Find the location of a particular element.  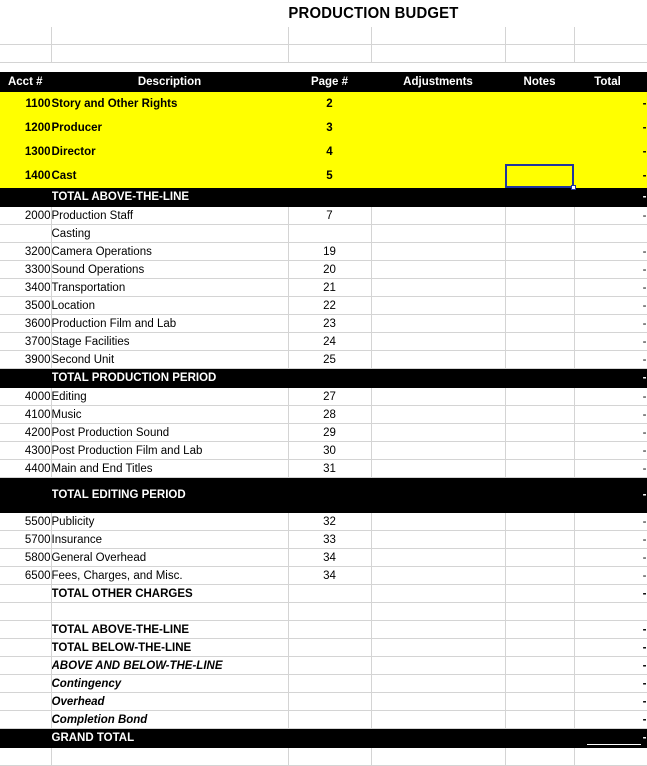

cell-description: Production Film and Lab is located at coordinates (170, 323).